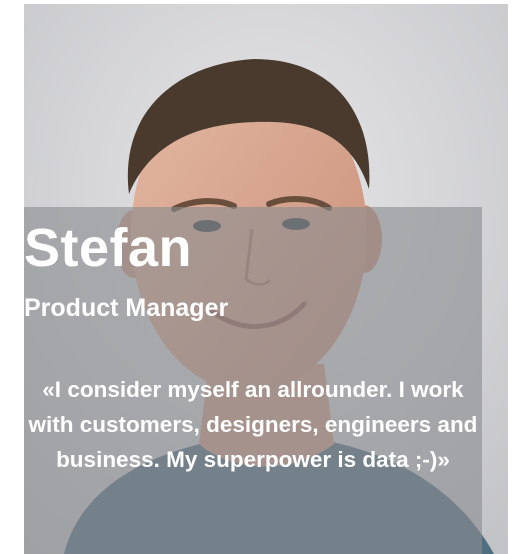 The height and width of the screenshot is (554, 518). What do you see at coordinates (108, 248) in the screenshot?
I see `person-name: Stefan` at bounding box center [108, 248].